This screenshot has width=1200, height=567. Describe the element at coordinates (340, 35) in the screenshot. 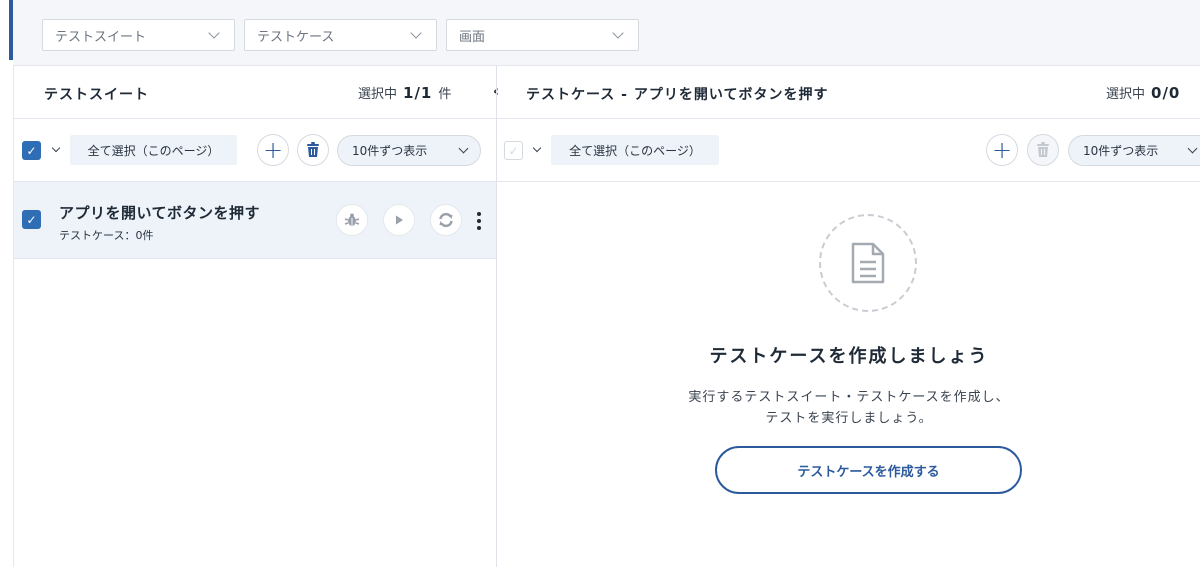

I see `case-filter-select: テストケース` at that location.